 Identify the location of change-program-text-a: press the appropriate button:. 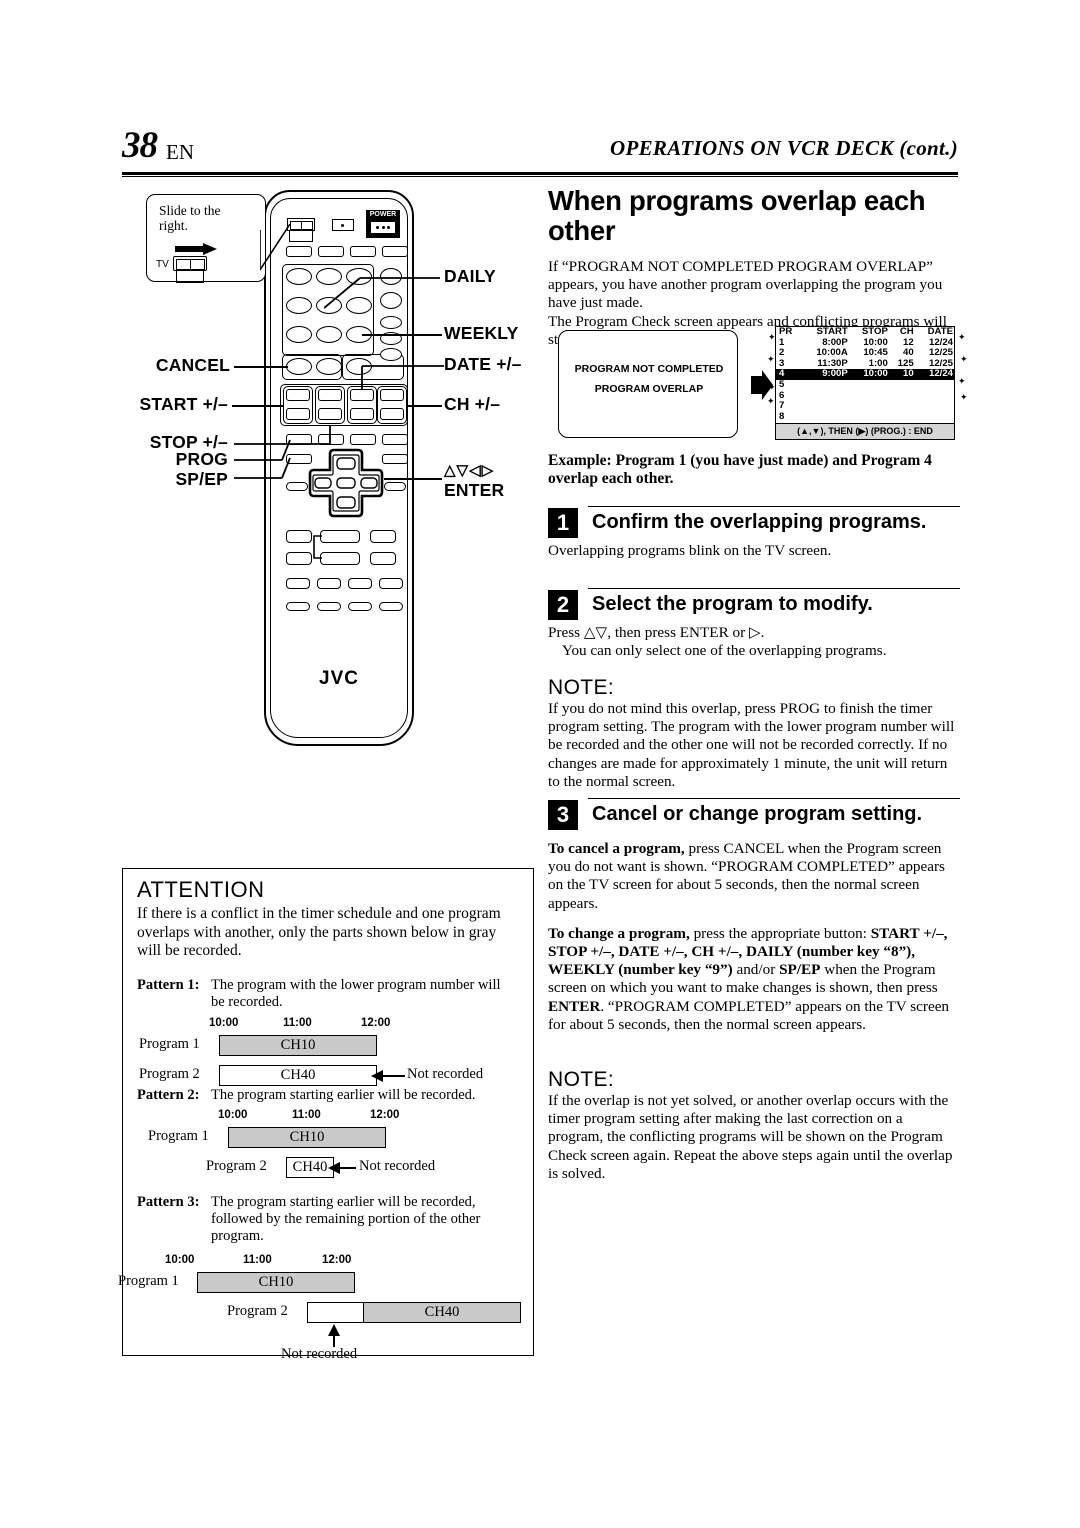
(778, 933).